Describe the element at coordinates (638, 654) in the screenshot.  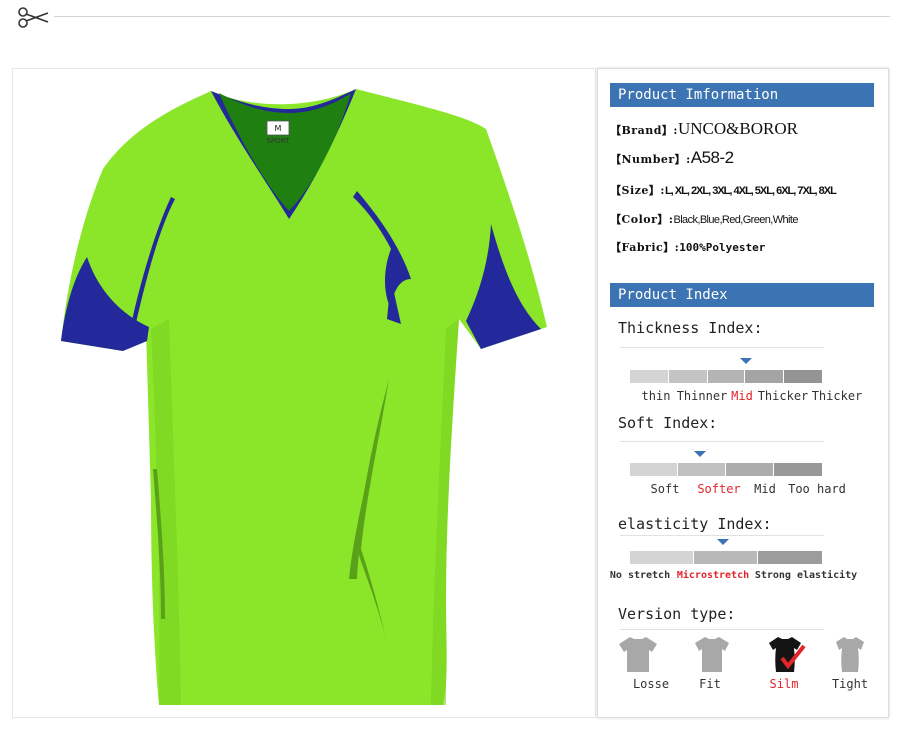
I see `loose-tshirt-icon` at that location.